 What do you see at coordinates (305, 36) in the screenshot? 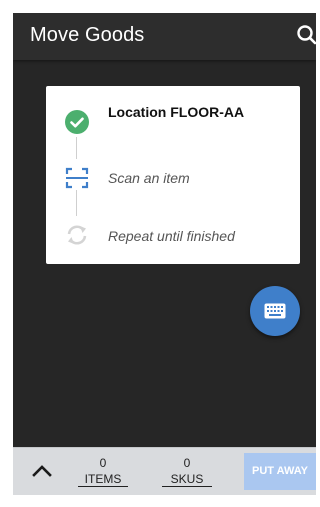
I see `search-icon` at bounding box center [305, 36].